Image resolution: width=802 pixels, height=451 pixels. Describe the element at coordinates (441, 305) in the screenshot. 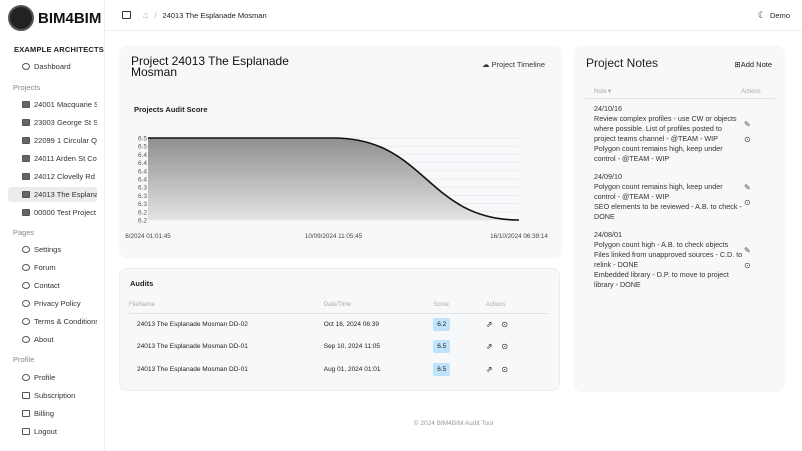

I see `column-header: Score` at that location.